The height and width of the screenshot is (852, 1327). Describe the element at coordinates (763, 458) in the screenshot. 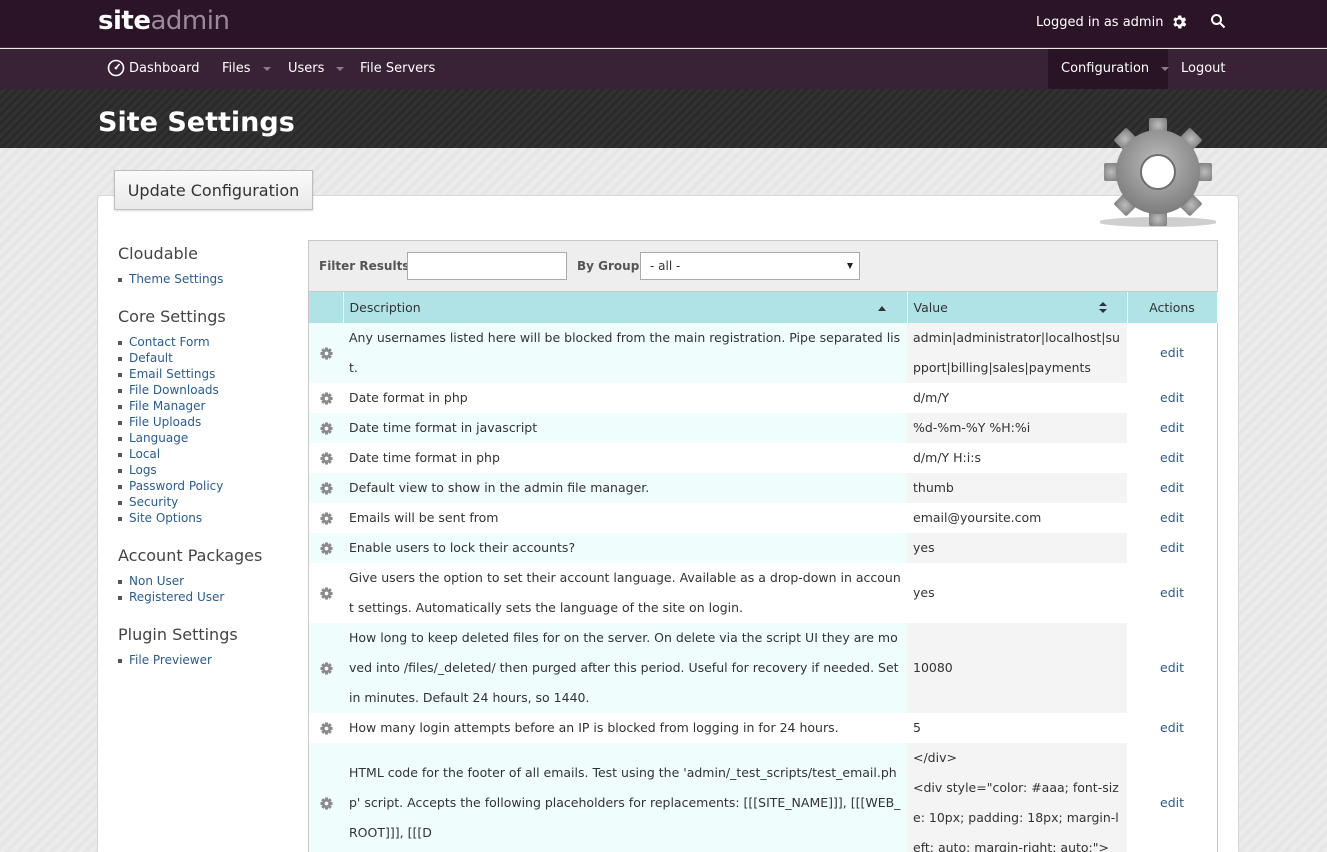

I see `table-row: Date time format in php d/m/Y H:i:s edit` at that location.